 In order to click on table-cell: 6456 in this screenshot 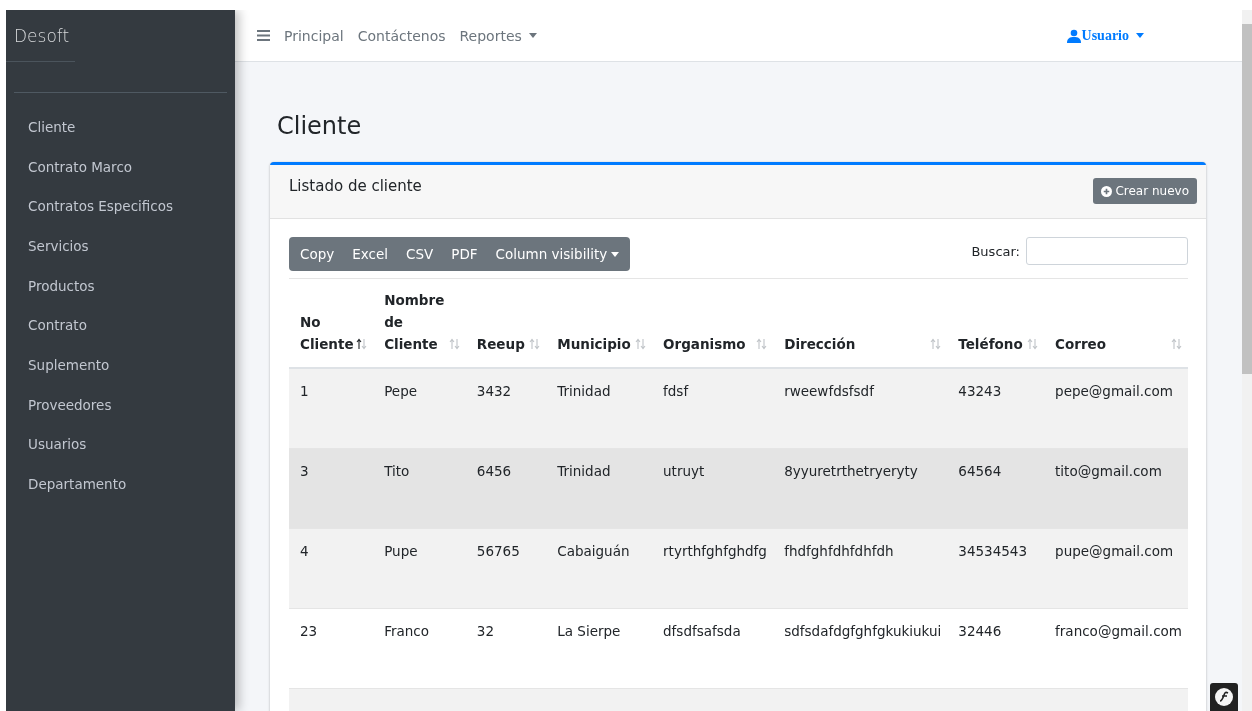, I will do `click(494, 471)`.